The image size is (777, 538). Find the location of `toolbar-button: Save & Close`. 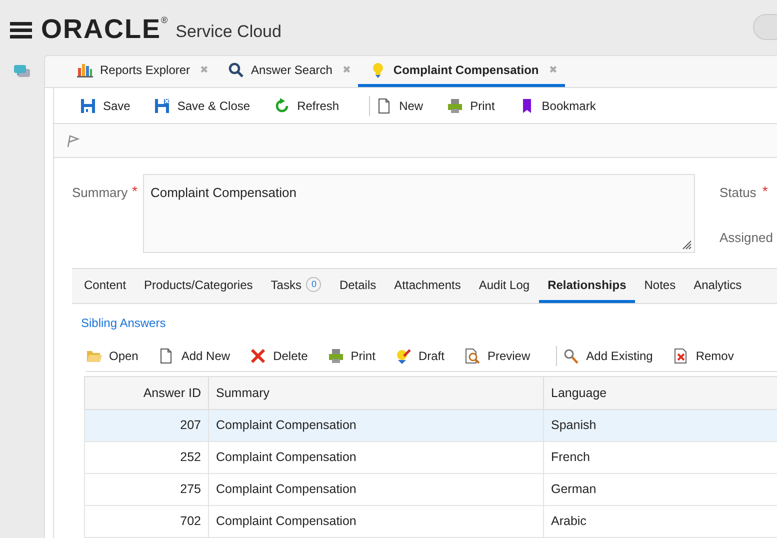

toolbar-button: Save & Close is located at coordinates (202, 105).